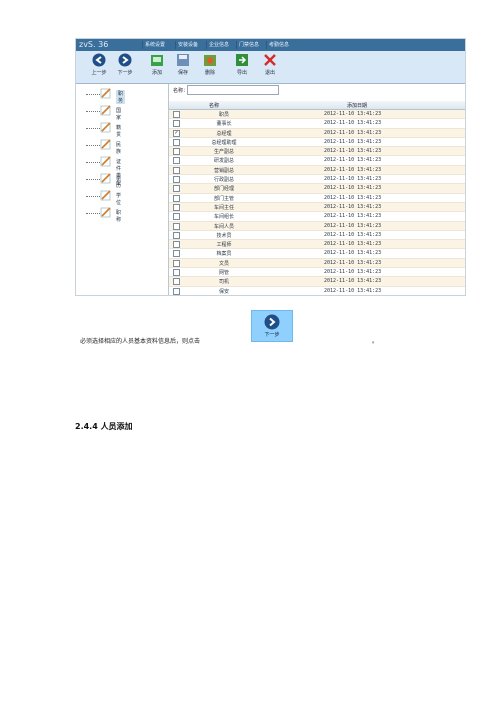 The height and width of the screenshot is (707, 500). Describe the element at coordinates (229, 340) in the screenshot. I see `instruction-paragraph: 必须选择相应的人员基本资料信息后，则点击 。` at that location.